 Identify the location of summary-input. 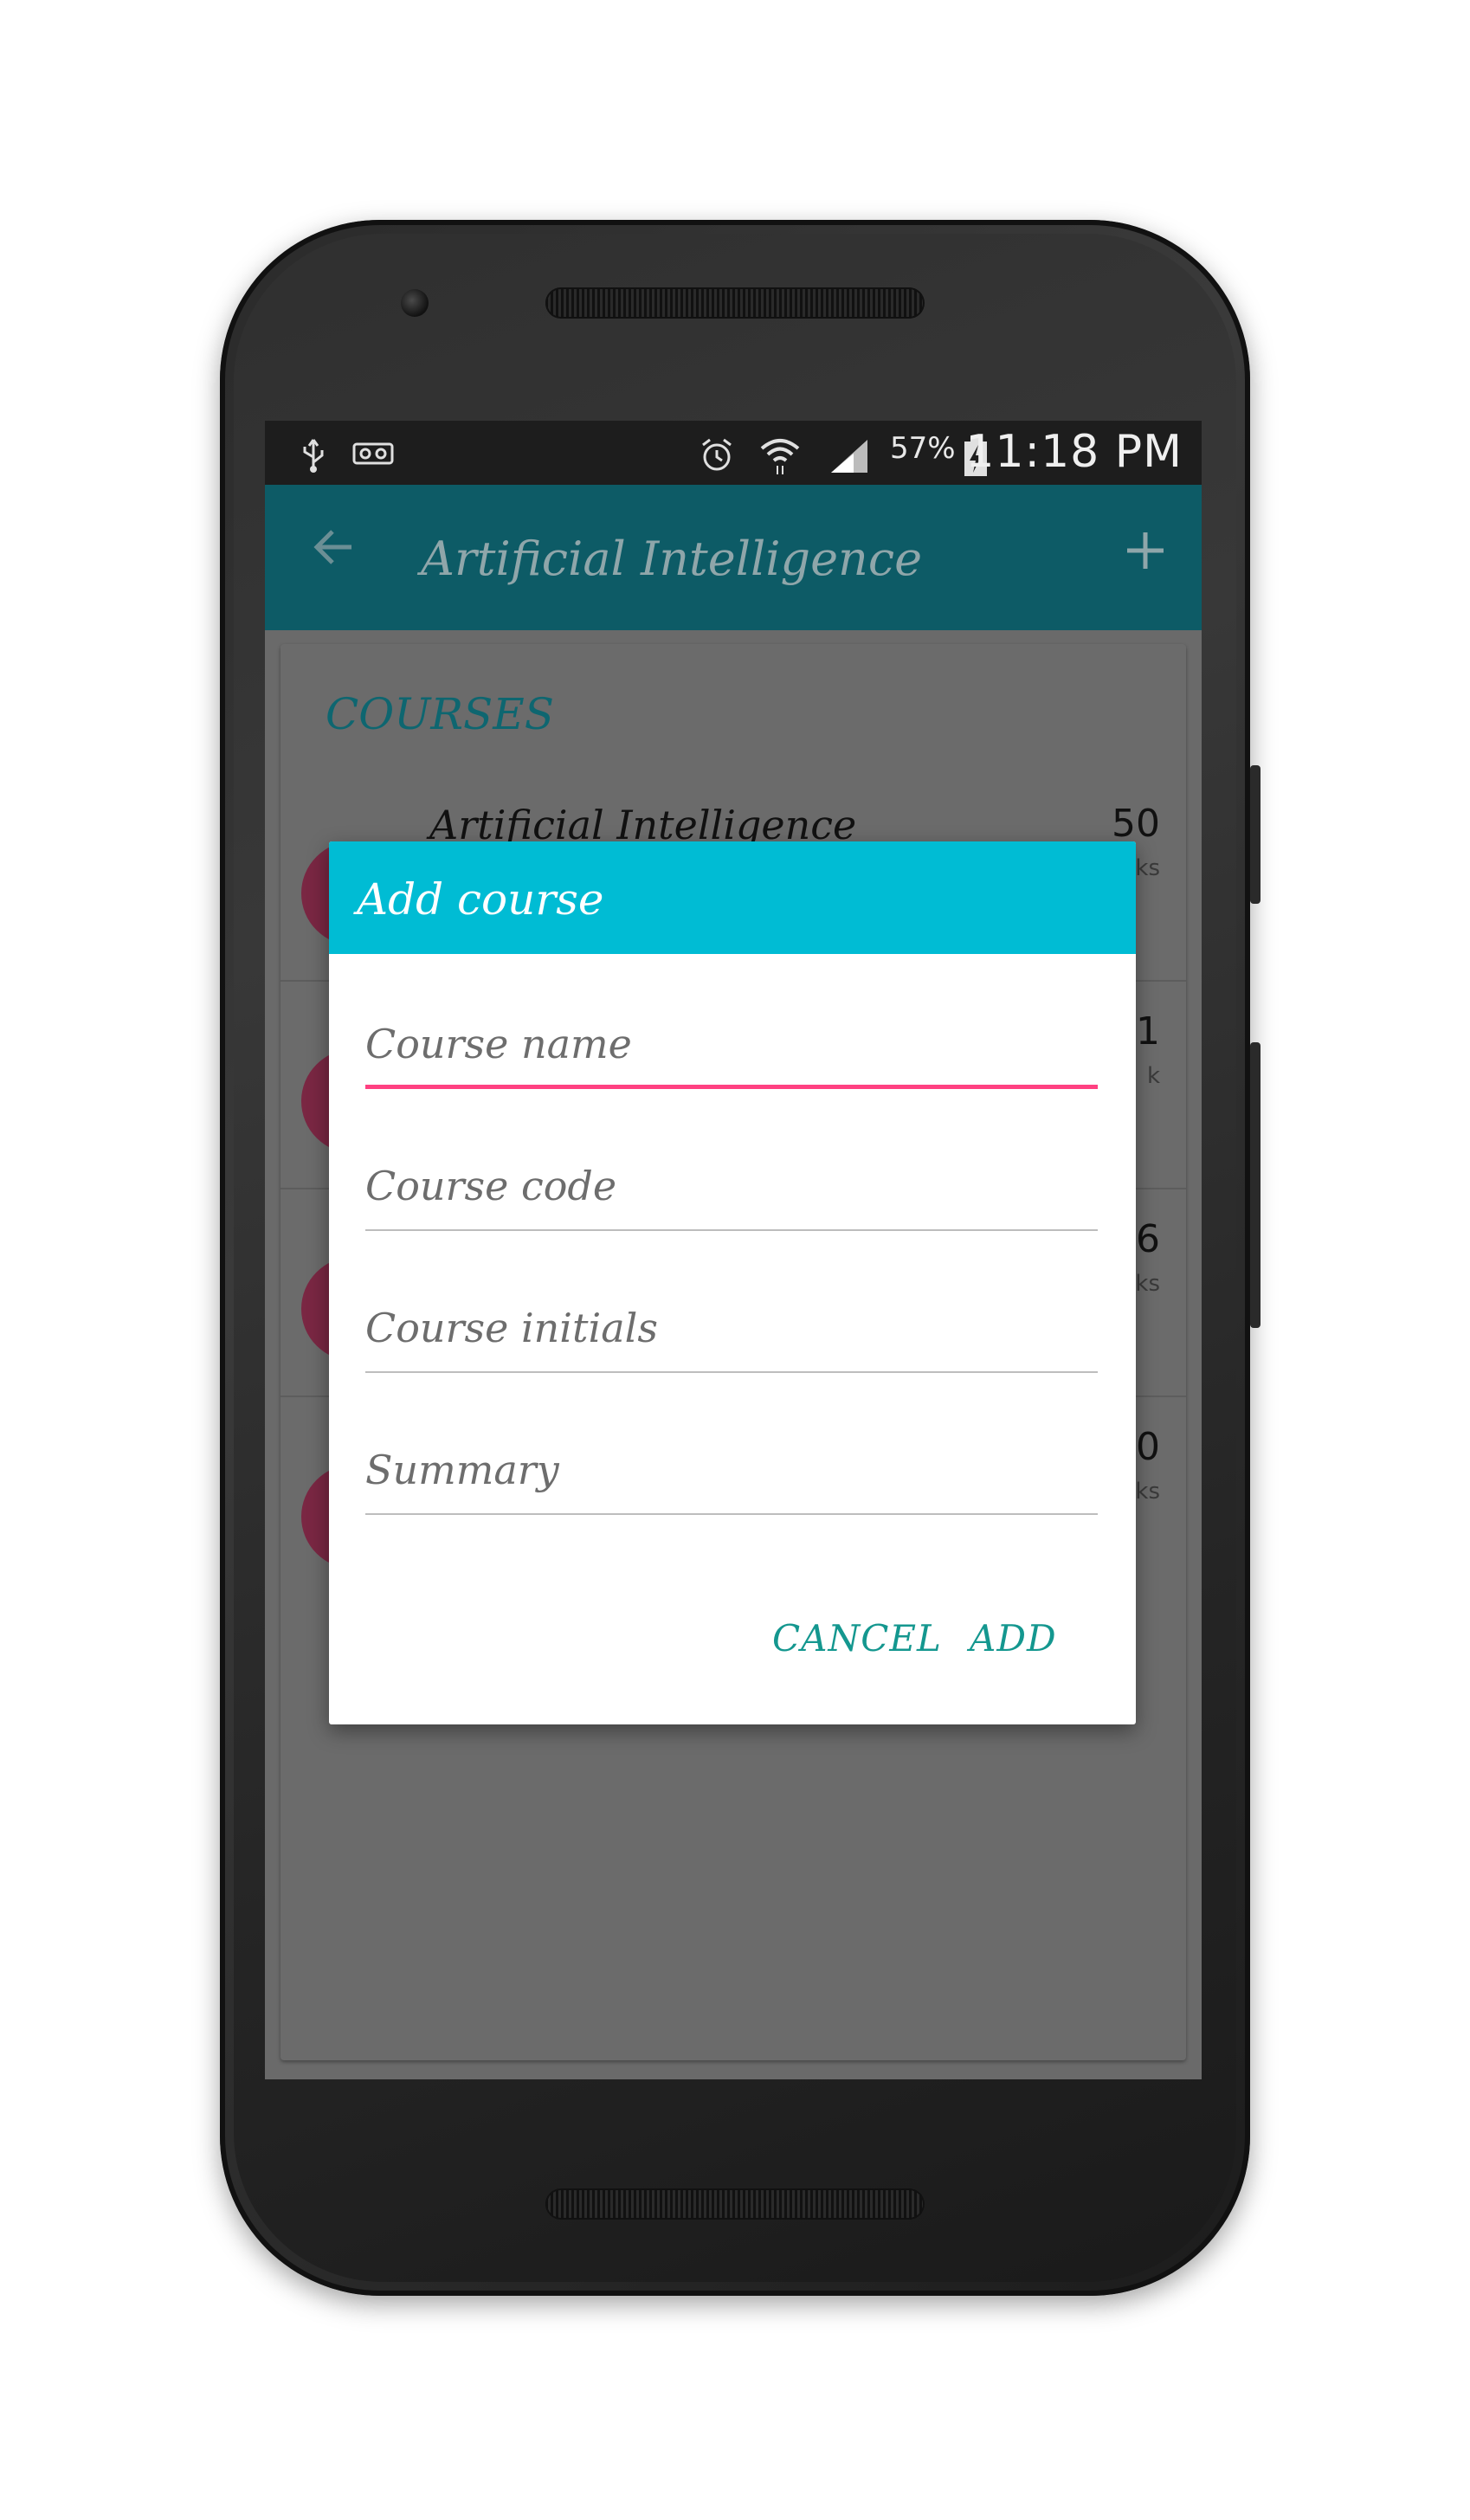
(732, 1469).